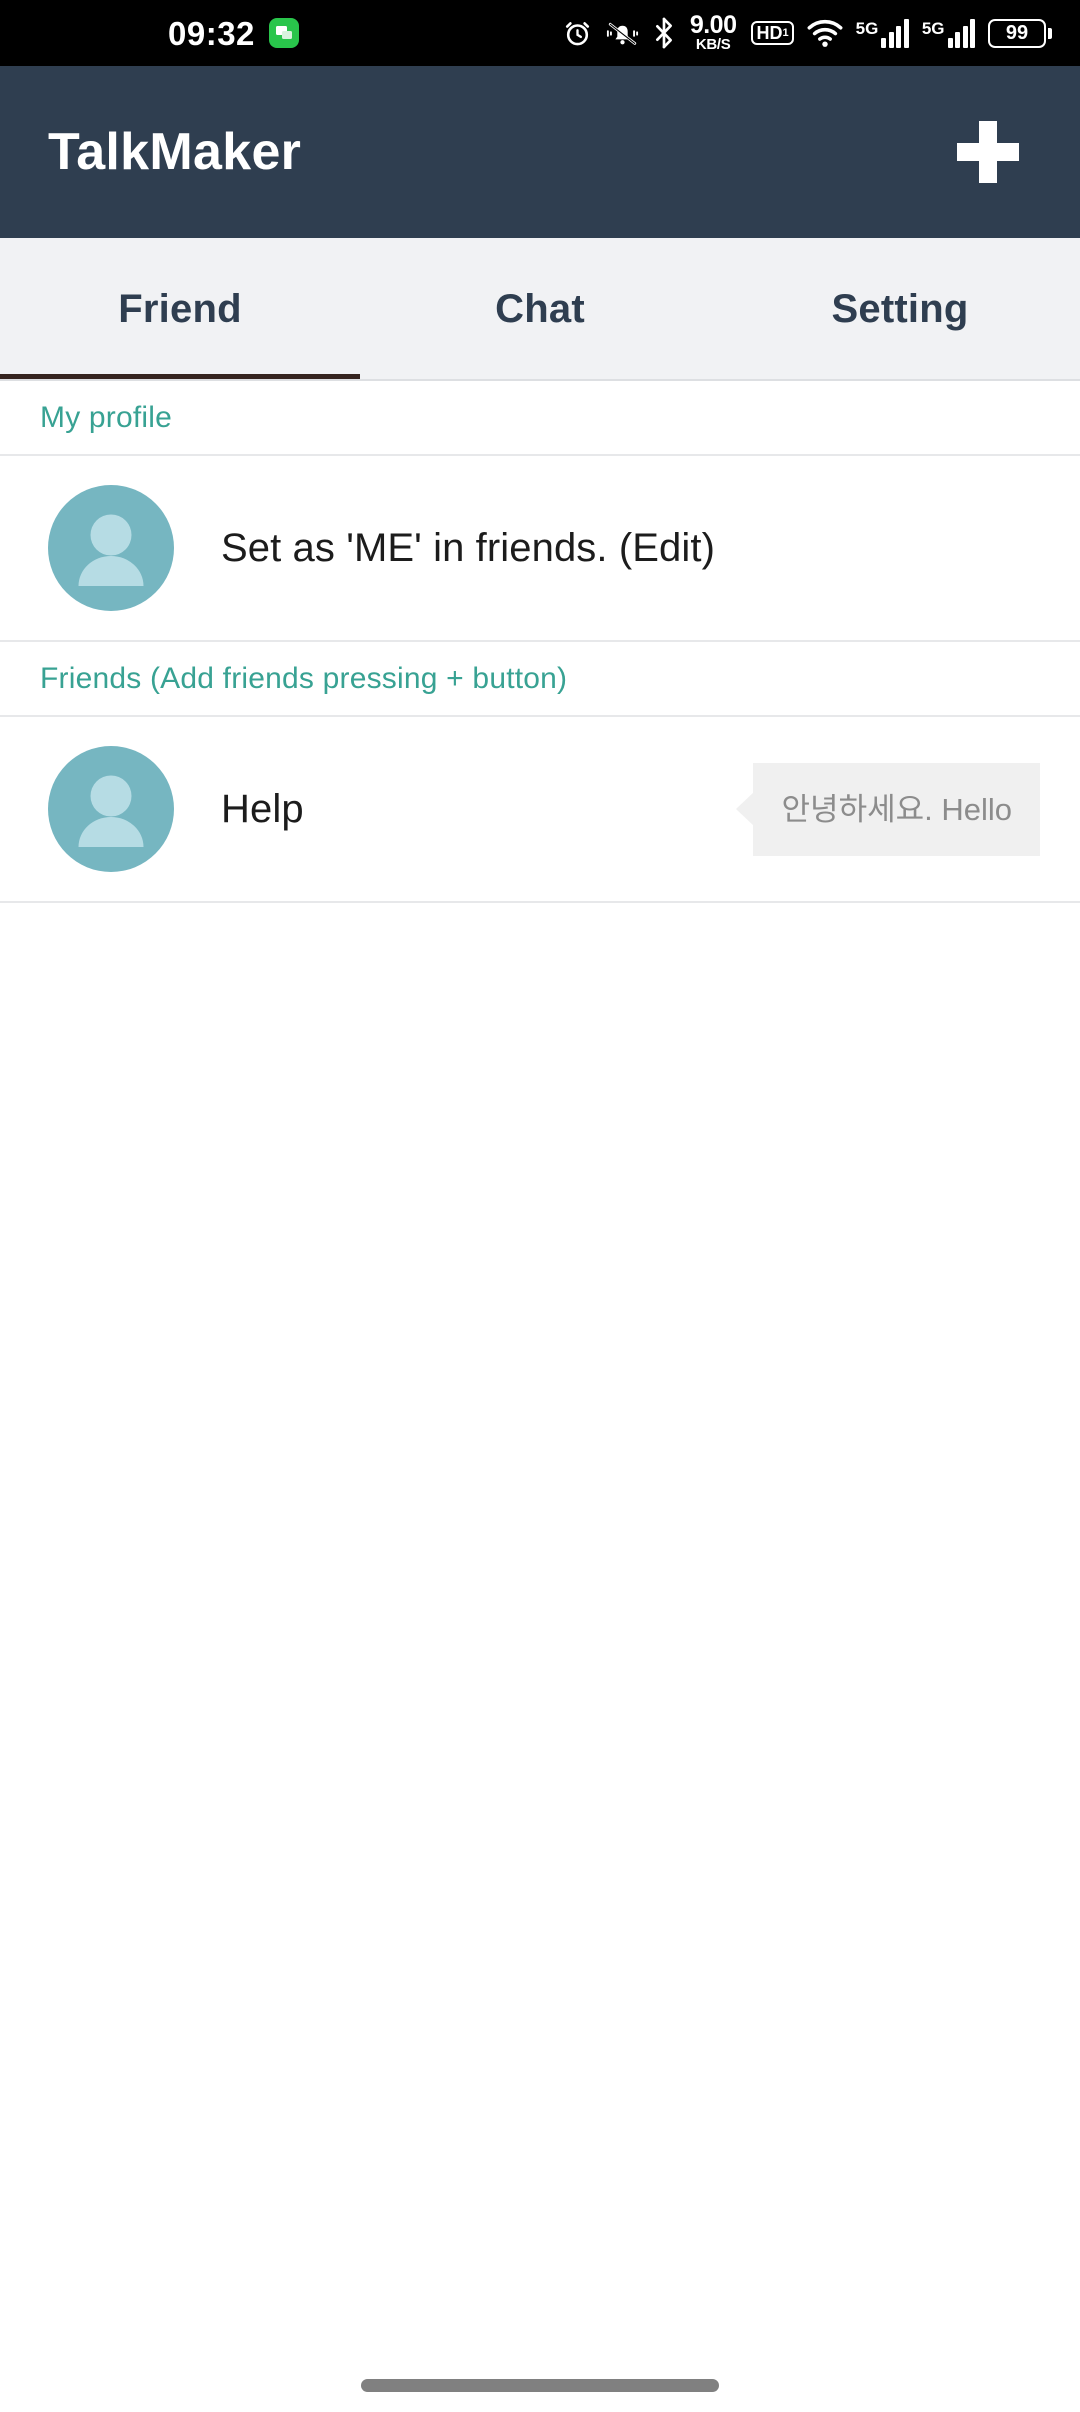  Describe the element at coordinates (262, 808) in the screenshot. I see `list-item-label: Help` at that location.